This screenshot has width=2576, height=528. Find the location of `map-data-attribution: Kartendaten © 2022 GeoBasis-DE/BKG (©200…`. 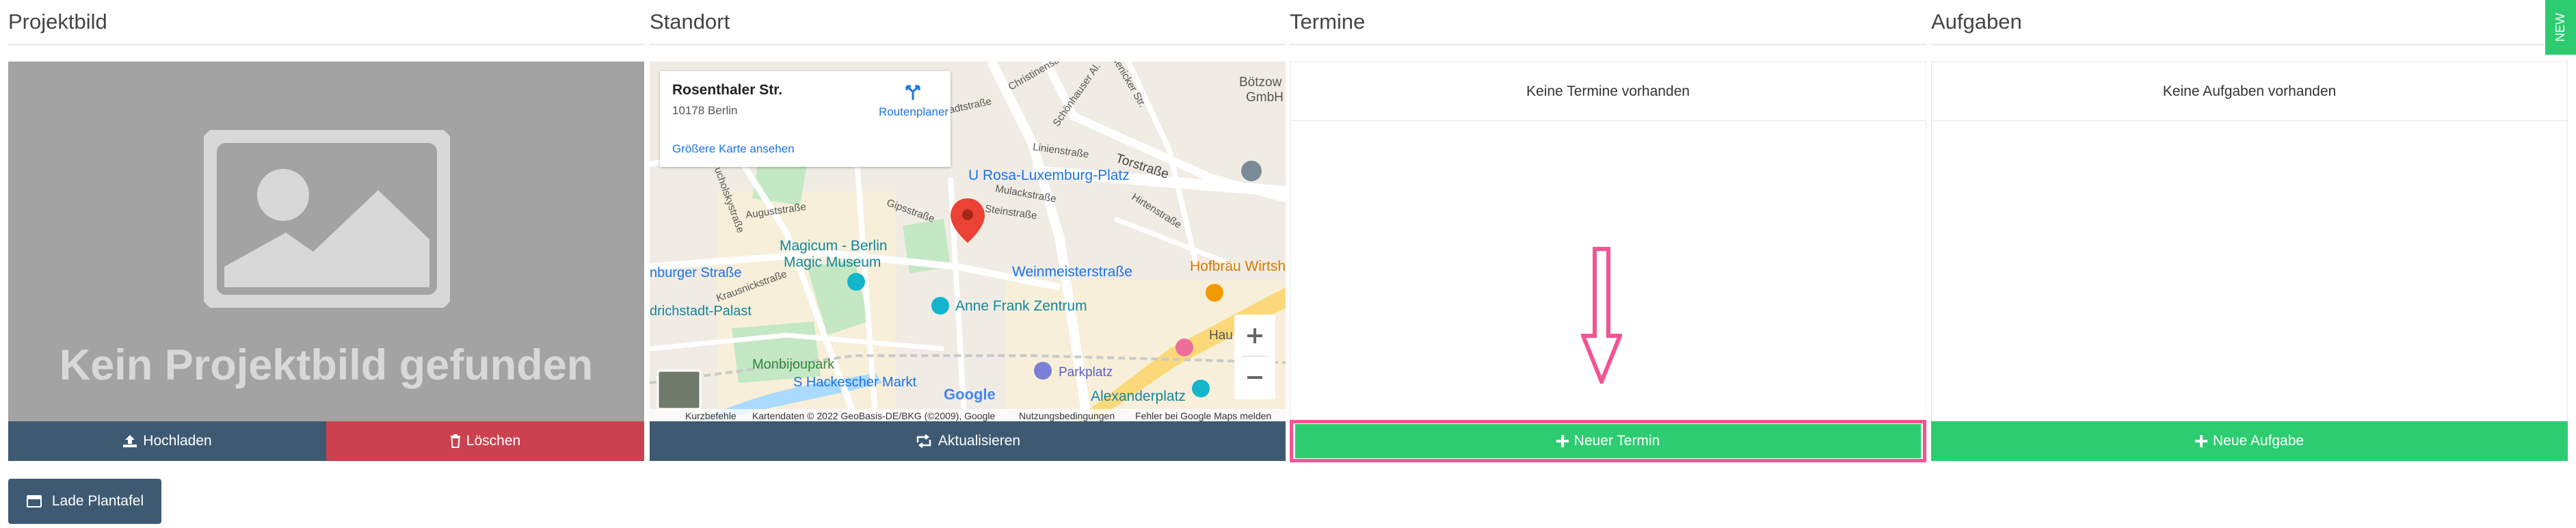

map-data-attribution: Kartendaten © 2022 GeoBasis-DE/BKG (©200… is located at coordinates (874, 415).